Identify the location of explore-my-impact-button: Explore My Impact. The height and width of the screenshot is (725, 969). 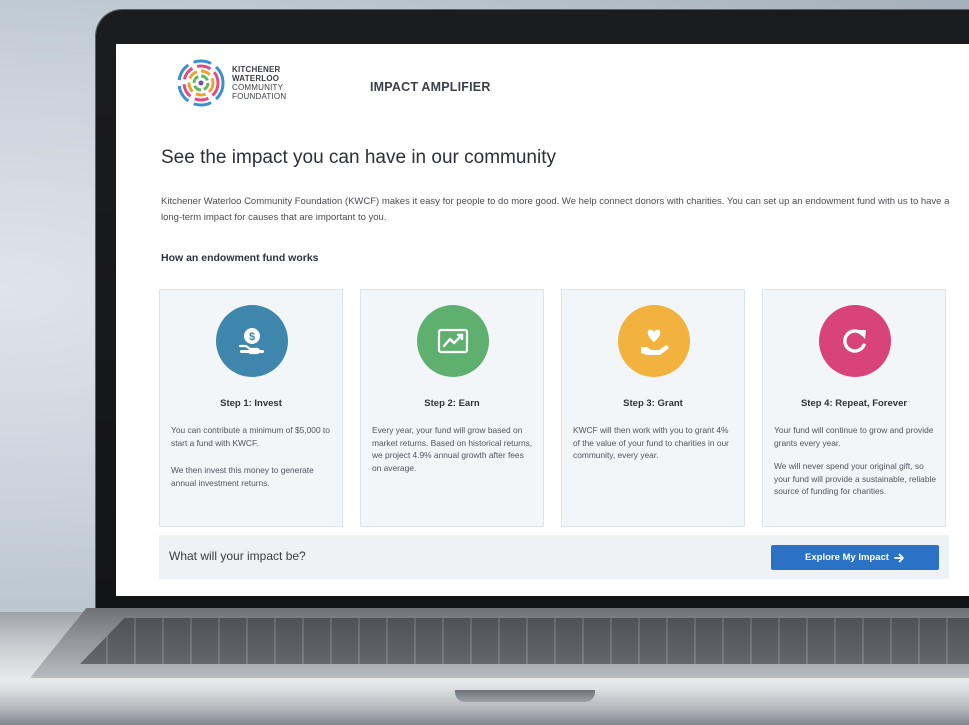
(855, 557).